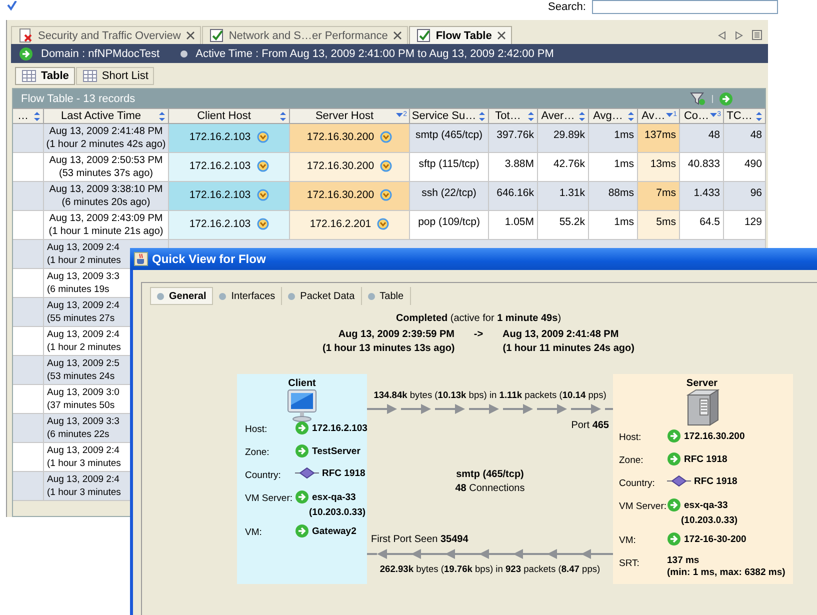  What do you see at coordinates (739, 35) in the screenshot?
I see `right-triangle-icon` at bounding box center [739, 35].